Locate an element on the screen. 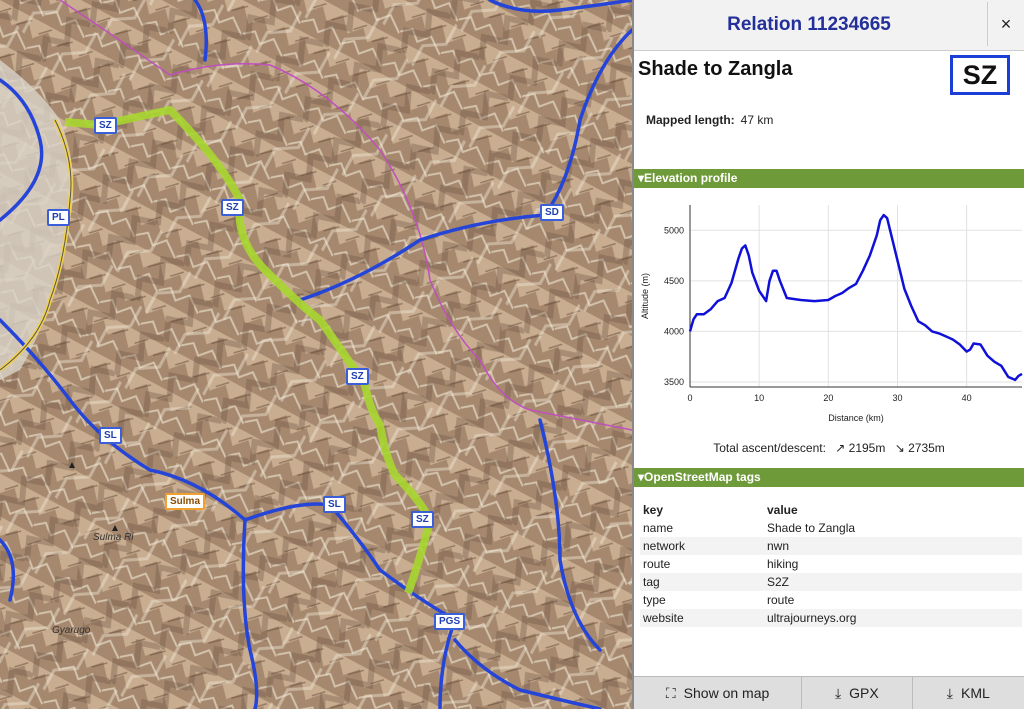 This screenshot has width=1024, height=709. expand-icon: ⛶ is located at coordinates (670, 692).